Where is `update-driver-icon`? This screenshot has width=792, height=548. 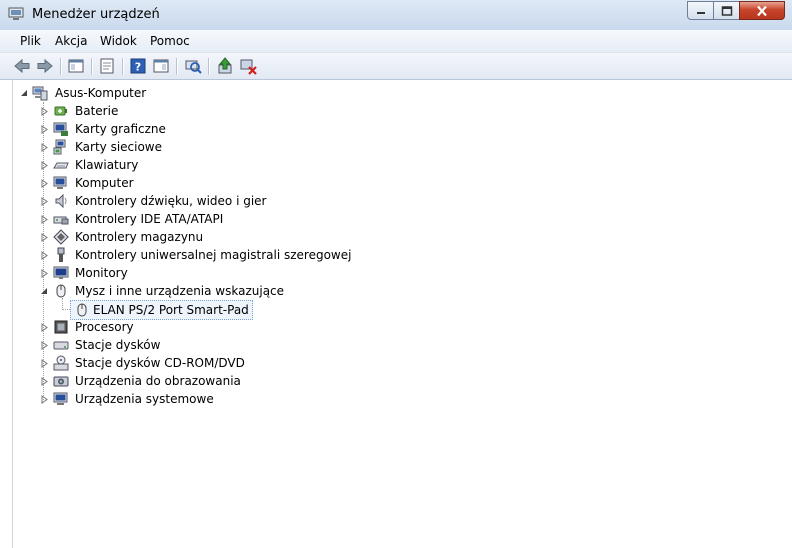 update-driver-icon is located at coordinates (225, 65).